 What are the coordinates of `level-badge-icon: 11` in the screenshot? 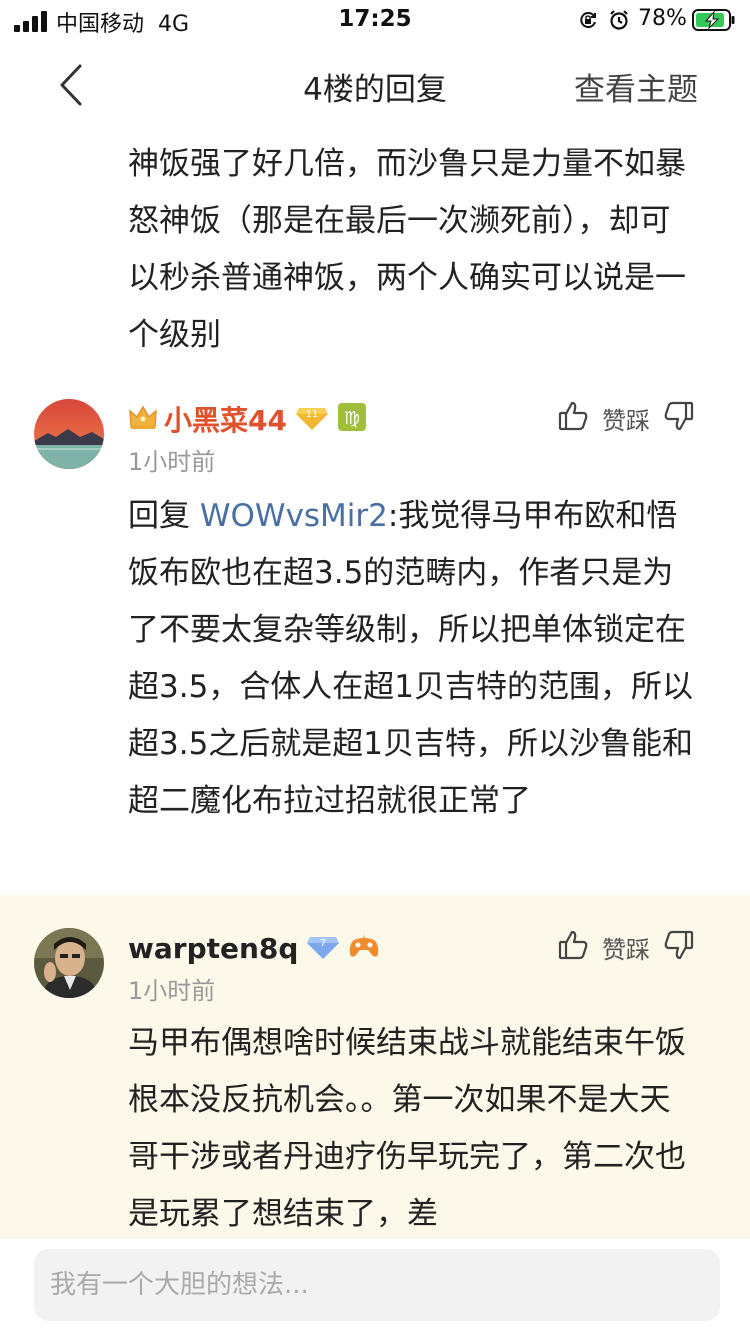 It's located at (312, 419).